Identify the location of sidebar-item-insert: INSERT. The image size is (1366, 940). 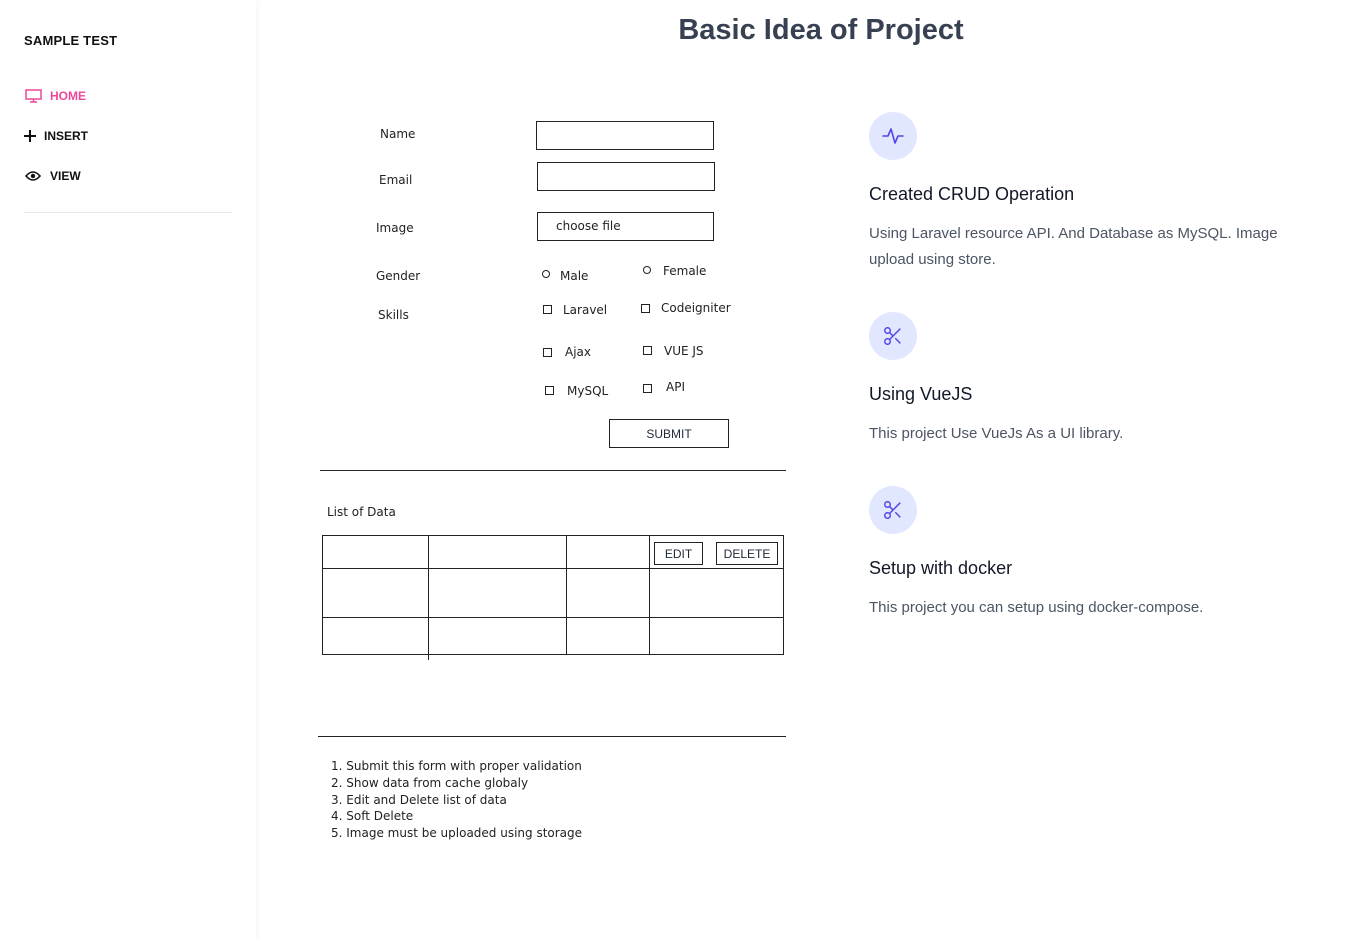
(56, 136).